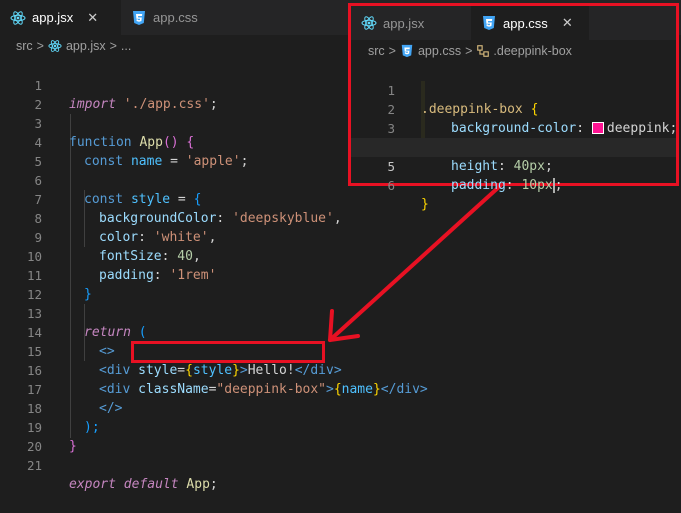 The height and width of the screenshot is (513, 681). What do you see at coordinates (70, 276) in the screenshot?
I see `indent-guide` at bounding box center [70, 276].